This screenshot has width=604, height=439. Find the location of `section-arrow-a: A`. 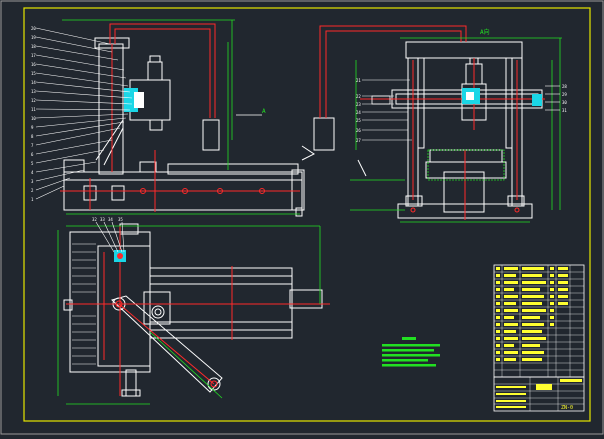

section-arrow-a: A is located at coordinates (251, 112).